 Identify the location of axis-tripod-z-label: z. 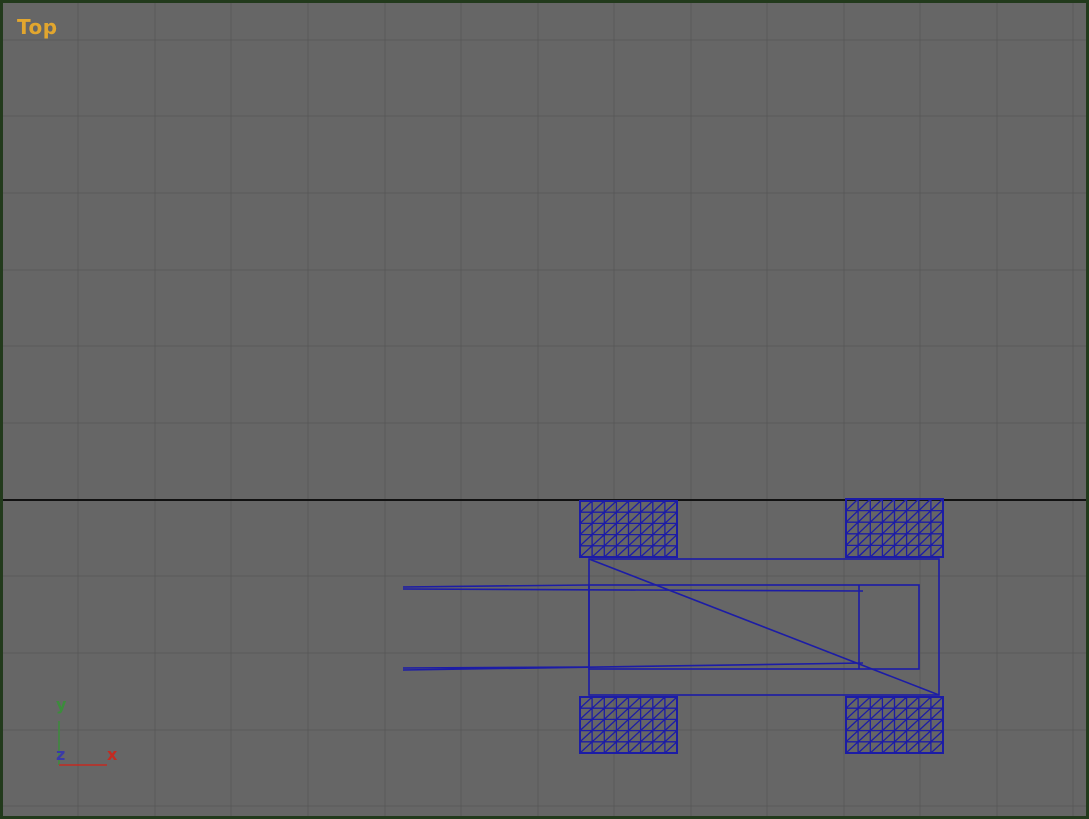
(60, 754).